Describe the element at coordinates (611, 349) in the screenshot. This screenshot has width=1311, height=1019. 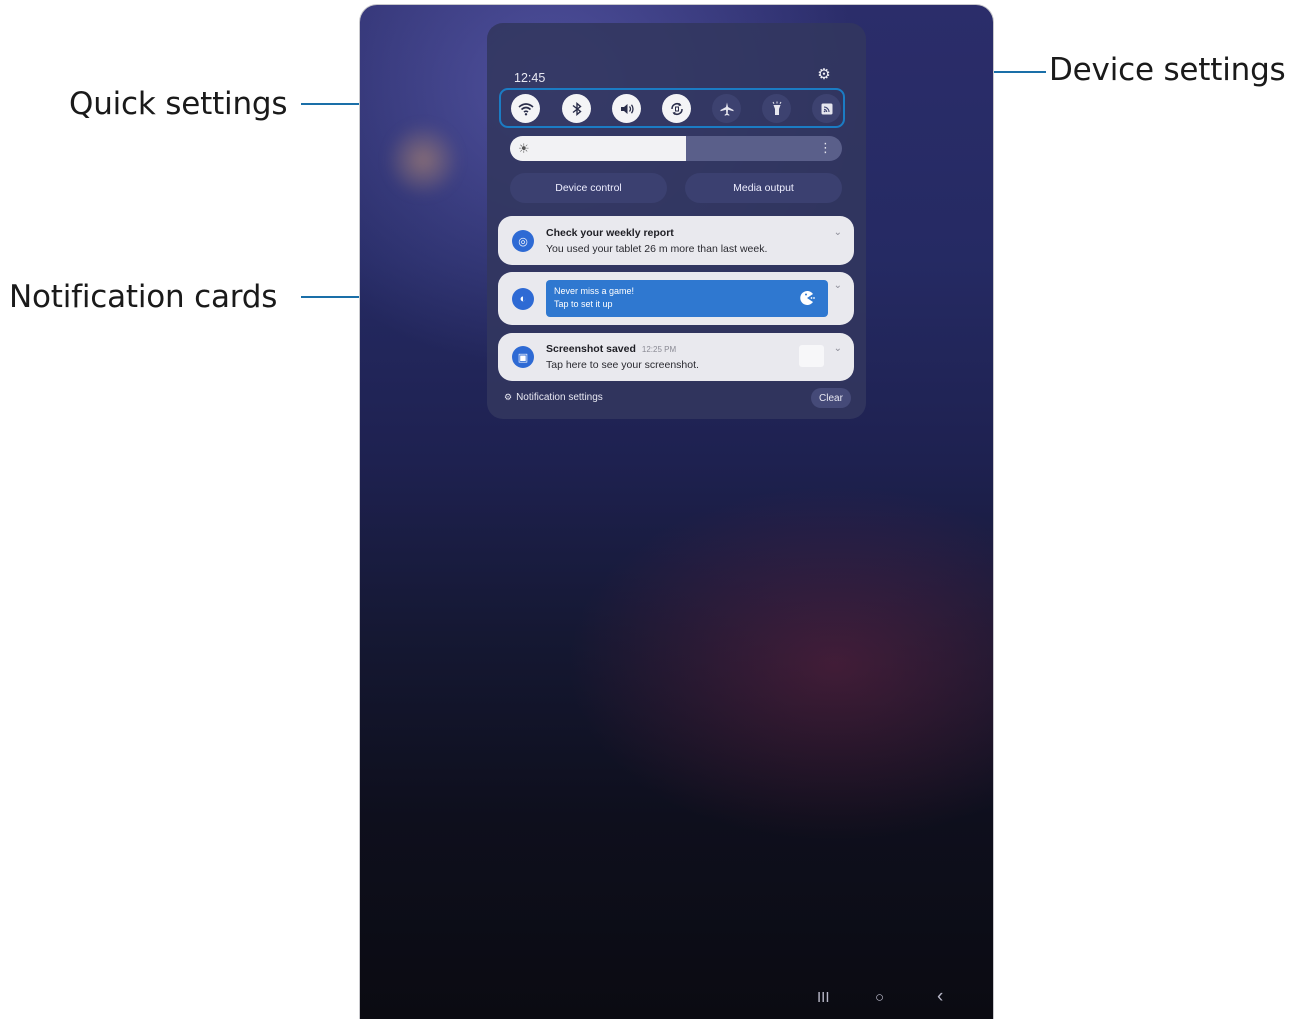
I see `notification-title: Screenshot saved 12:25 PM` at that location.